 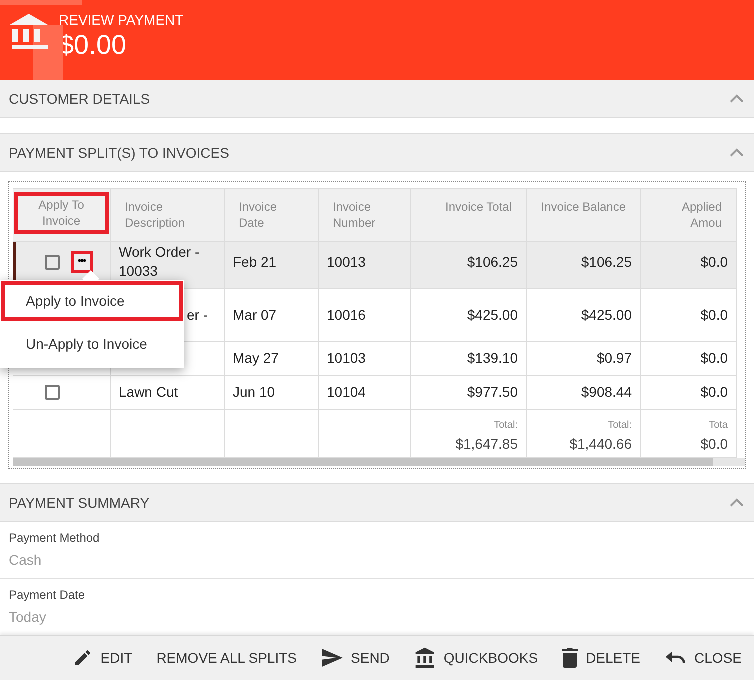 What do you see at coordinates (346, 315) in the screenshot?
I see `table-cell: 10016` at bounding box center [346, 315].